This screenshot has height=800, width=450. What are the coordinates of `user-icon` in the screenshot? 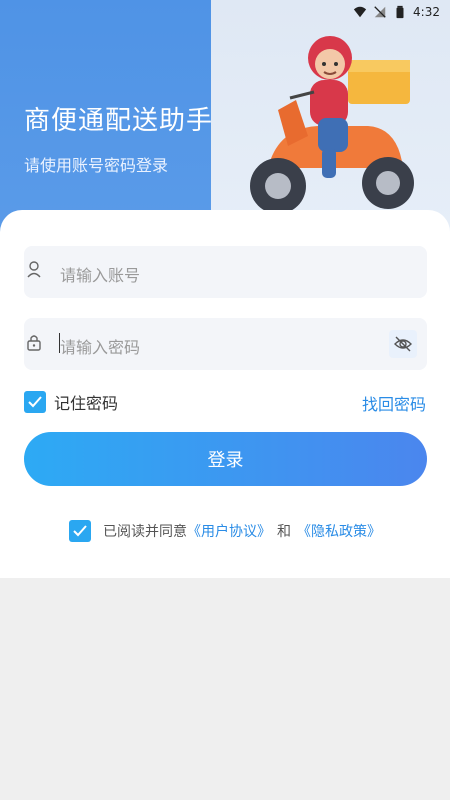 It's located at (34, 269).